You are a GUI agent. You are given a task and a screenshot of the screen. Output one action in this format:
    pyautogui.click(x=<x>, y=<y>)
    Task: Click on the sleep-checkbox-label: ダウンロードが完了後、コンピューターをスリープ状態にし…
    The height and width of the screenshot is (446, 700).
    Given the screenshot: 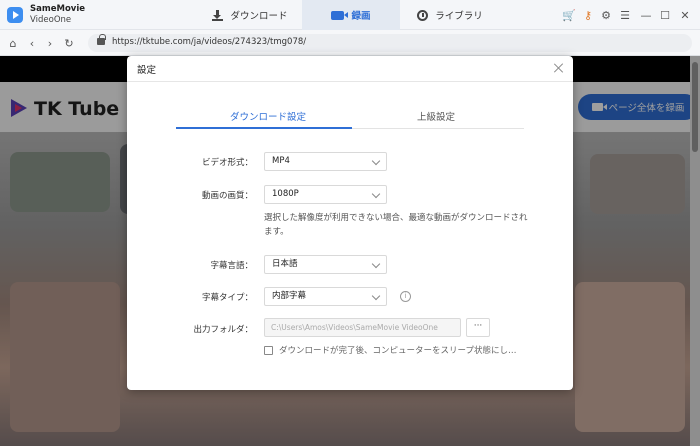 What is the action you would take?
    pyautogui.click(x=398, y=350)
    